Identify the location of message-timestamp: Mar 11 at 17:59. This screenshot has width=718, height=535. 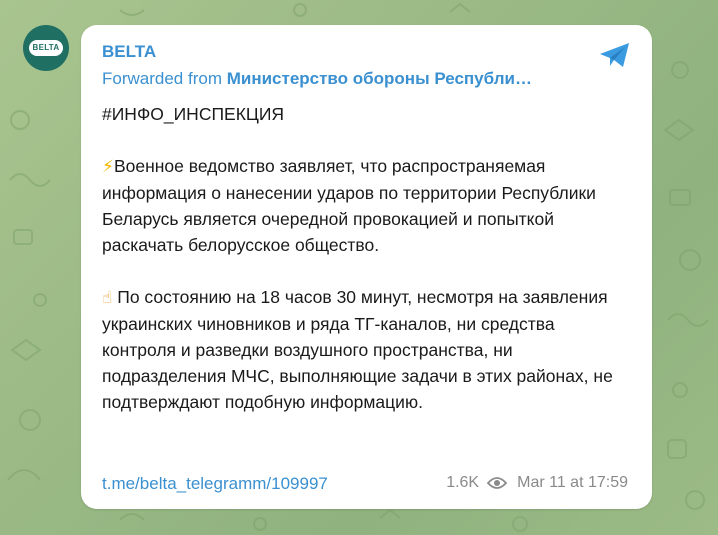
(572, 482).